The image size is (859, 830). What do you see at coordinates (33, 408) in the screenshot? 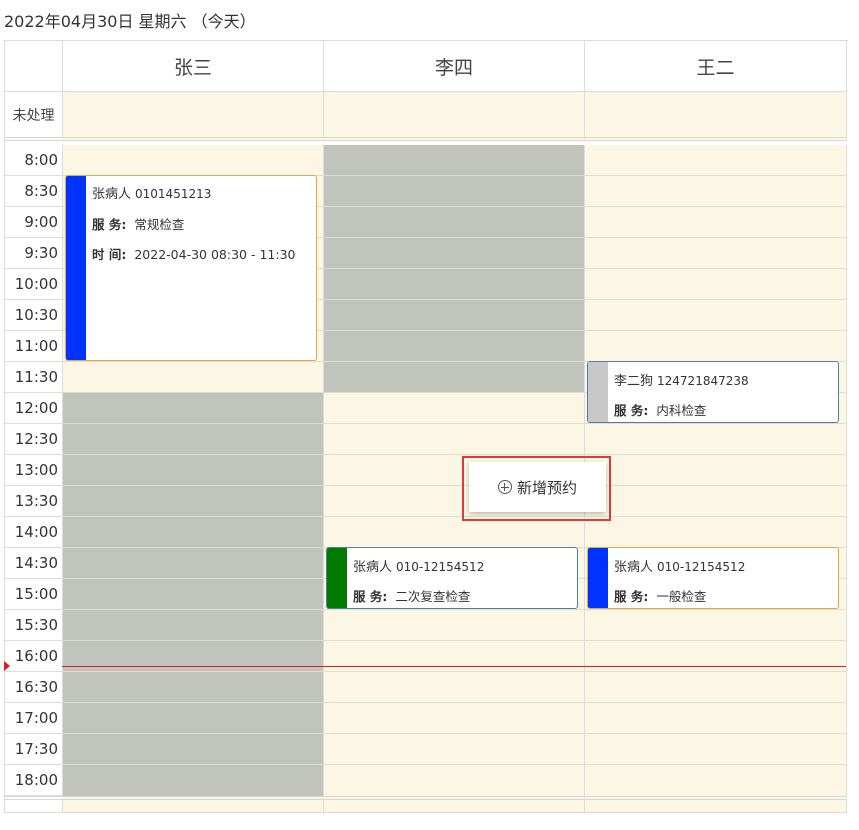
I see `time-slot-label: 12:00` at bounding box center [33, 408].